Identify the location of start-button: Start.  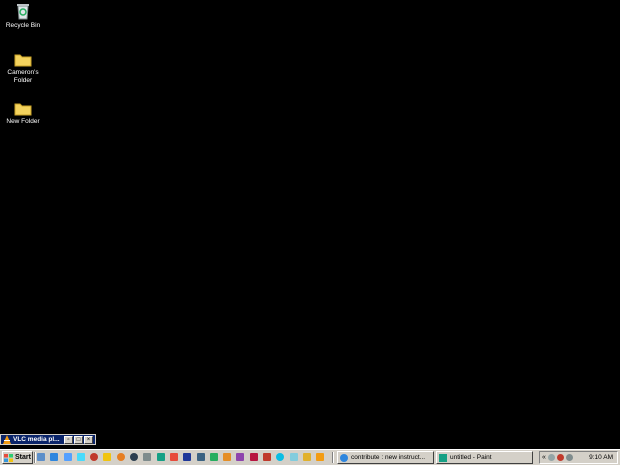
(17, 457).